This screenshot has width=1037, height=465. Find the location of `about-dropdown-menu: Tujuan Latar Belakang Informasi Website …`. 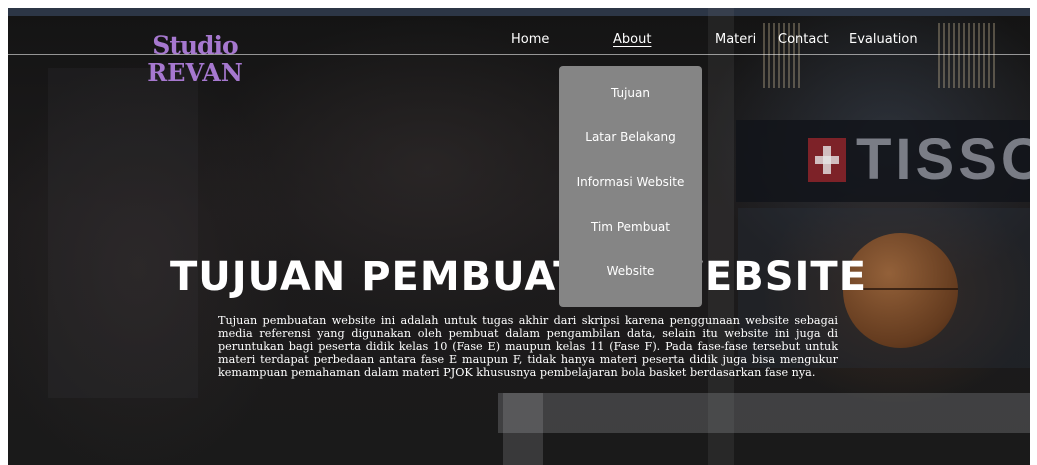

about-dropdown-menu: Tujuan Latar Belakang Informasi Website … is located at coordinates (630, 186).